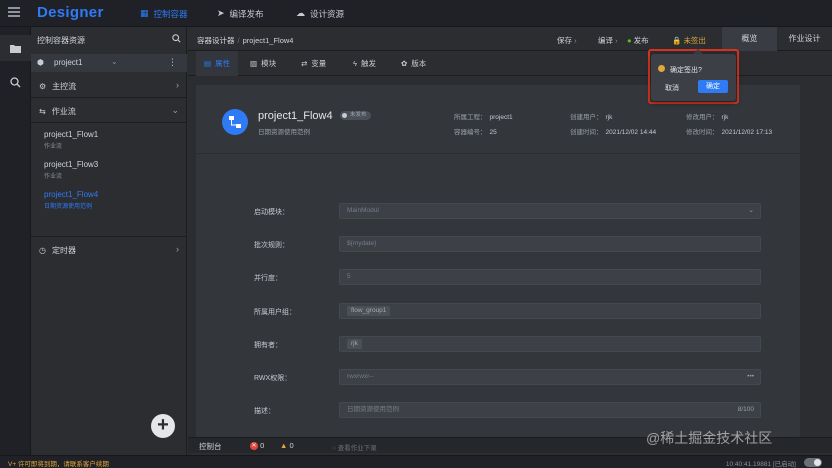 The image size is (832, 468). I want to click on console-filter: ○ 查看作业下录, so click(354, 447).